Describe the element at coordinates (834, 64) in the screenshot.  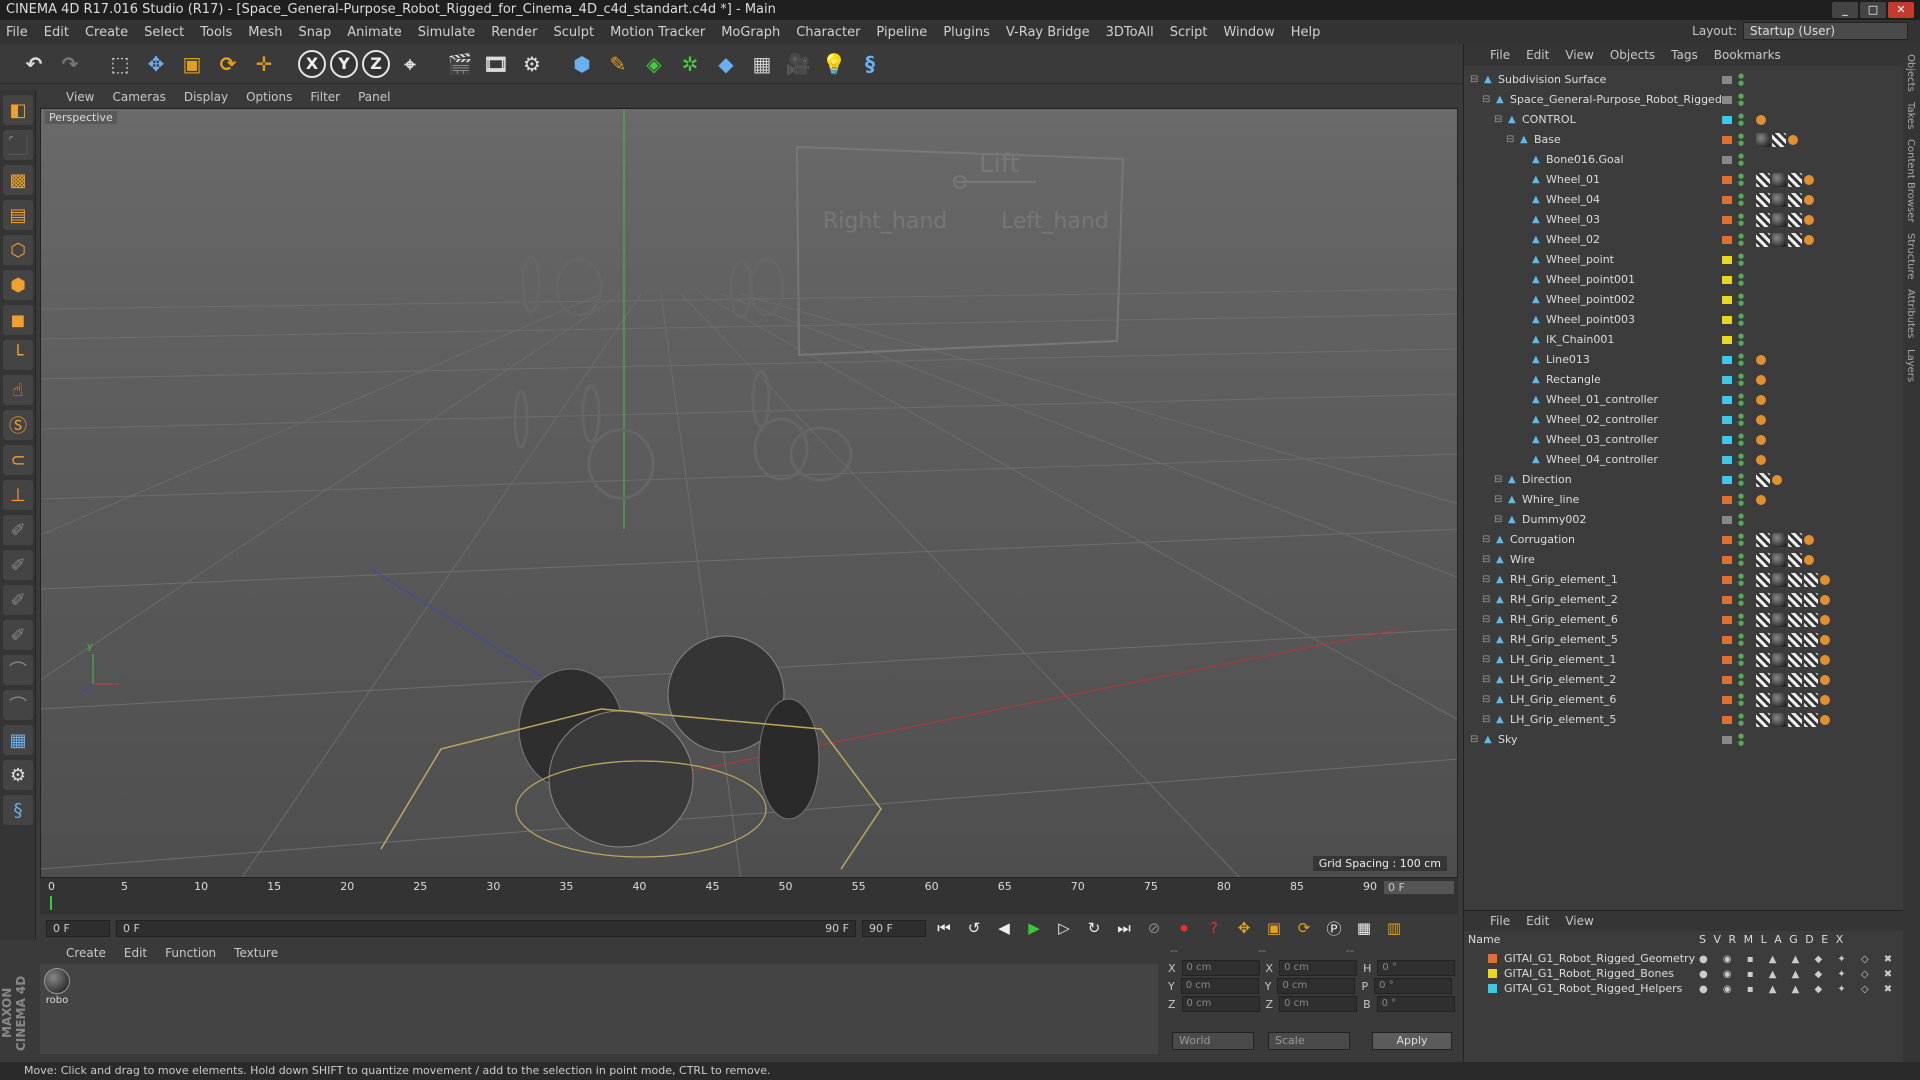
I see `light-icon: 💡` at that location.